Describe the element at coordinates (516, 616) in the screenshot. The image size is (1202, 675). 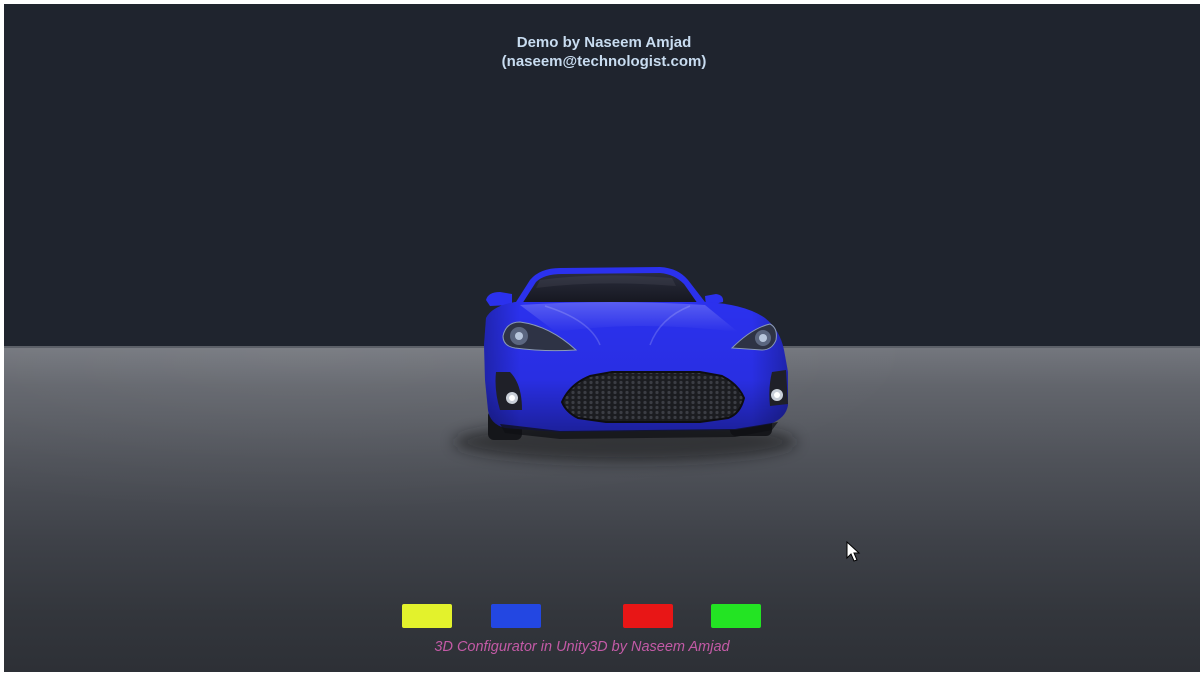
I see `color-swatch-blue-button` at that location.